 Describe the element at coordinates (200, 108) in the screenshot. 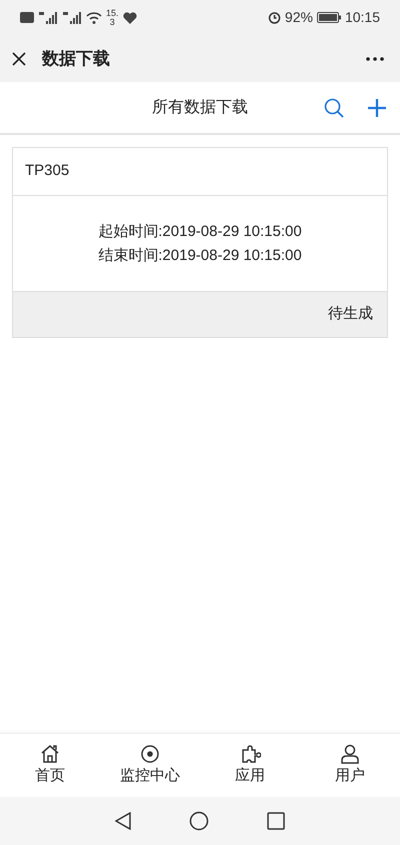

I see `header-title: 所有数据下载` at that location.